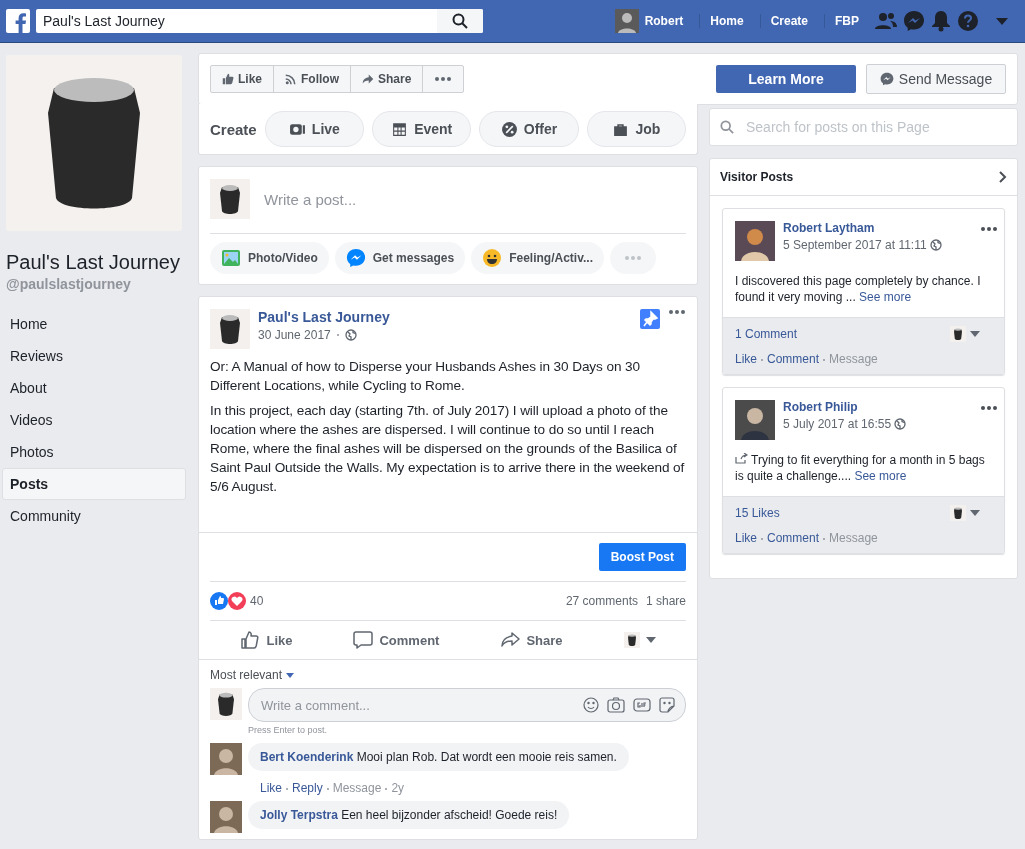 Image resolution: width=1025 pixels, height=849 pixels. I want to click on comment-button: Comment, so click(396, 640).